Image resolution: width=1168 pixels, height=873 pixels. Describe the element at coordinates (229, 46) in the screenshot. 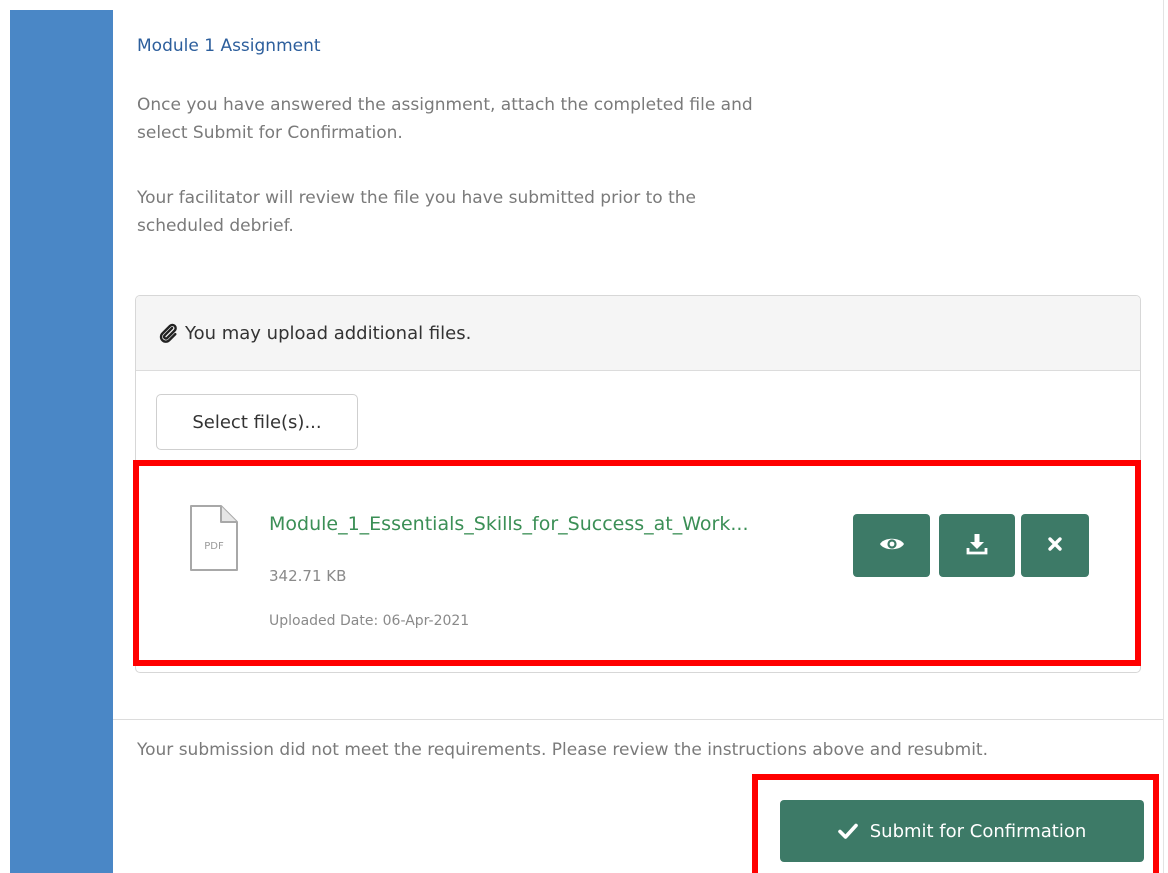

I see `assignment-title: Module 1 Assignment` at that location.